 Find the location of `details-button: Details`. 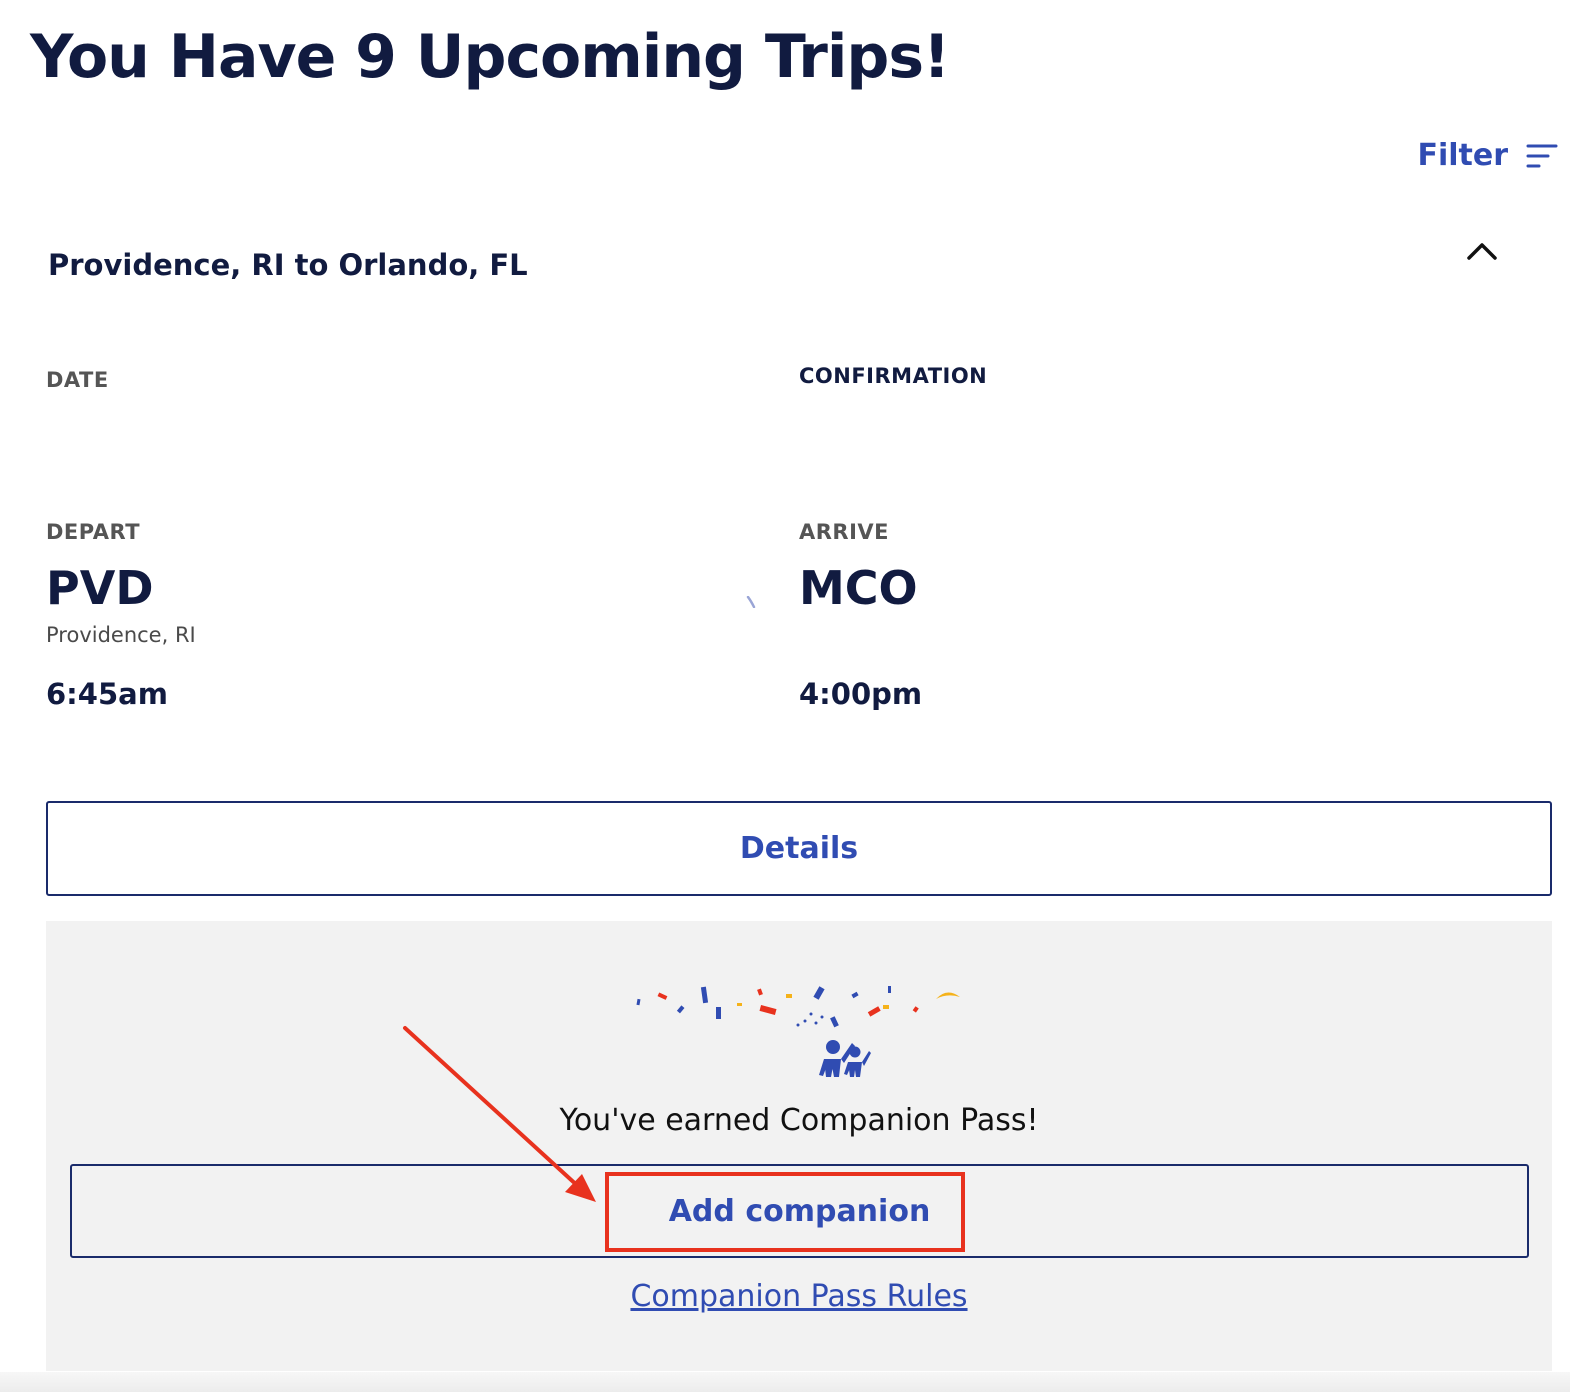

details-button: Details is located at coordinates (799, 848).